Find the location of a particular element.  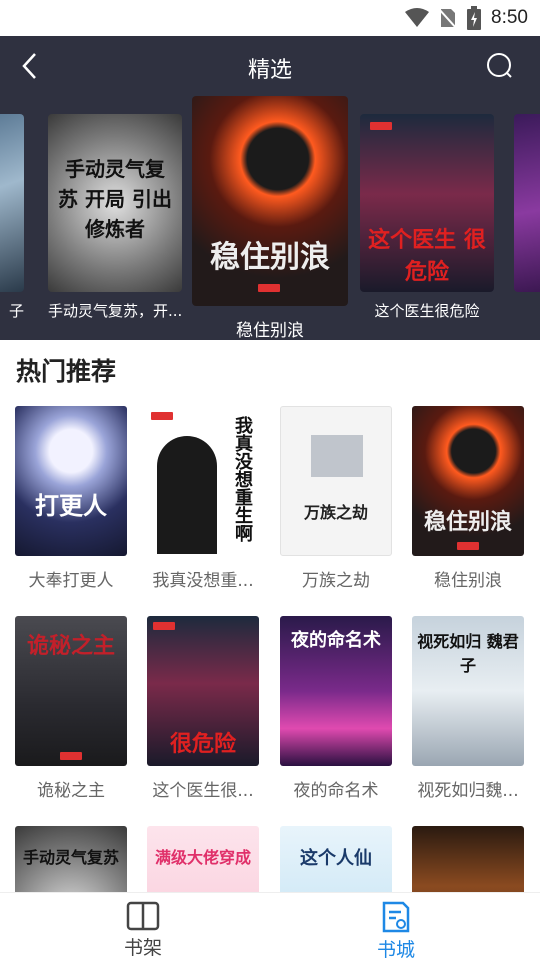

carousel-item: 子 is located at coordinates (12, 217).